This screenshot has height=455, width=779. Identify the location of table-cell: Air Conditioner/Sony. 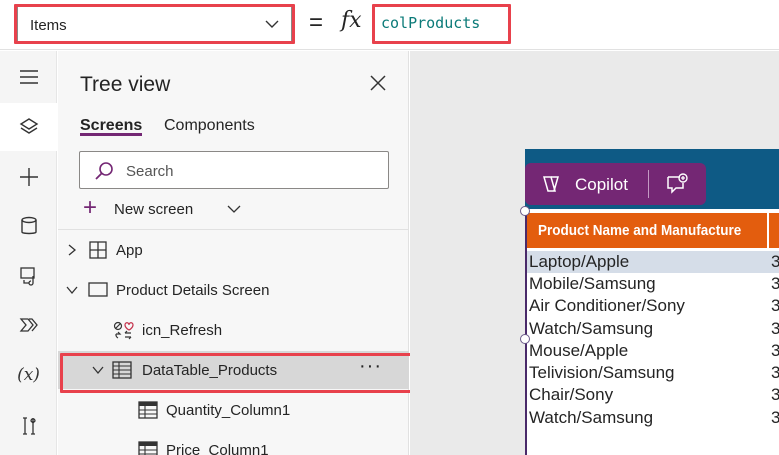
(607, 305).